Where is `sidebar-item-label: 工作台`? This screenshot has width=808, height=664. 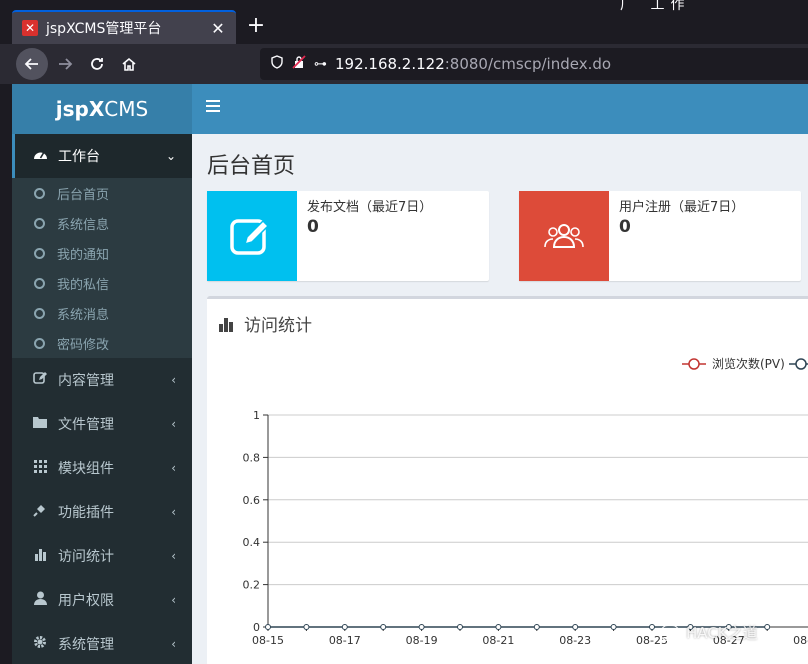
sidebar-item-label: 工作台 is located at coordinates (79, 157).